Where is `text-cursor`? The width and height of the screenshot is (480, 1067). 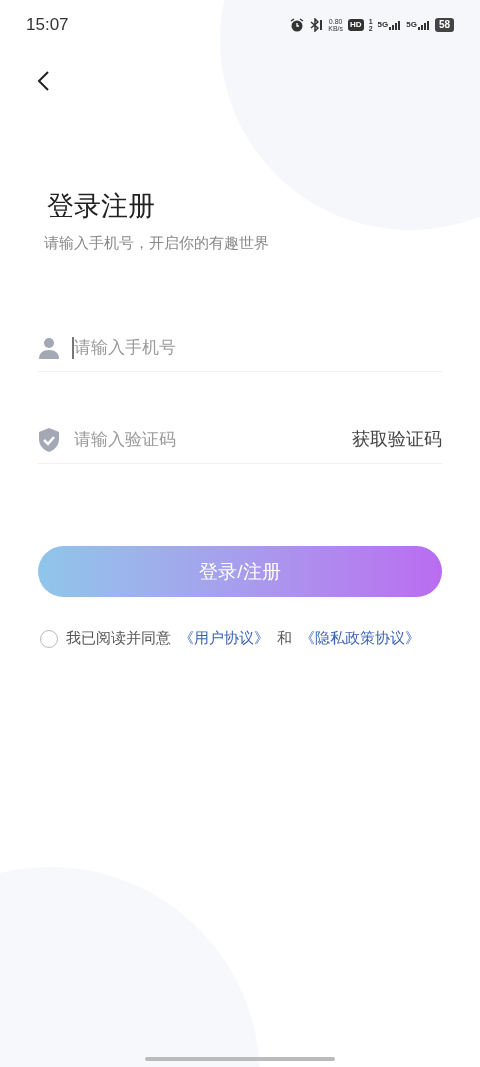
text-cursor is located at coordinates (73, 347).